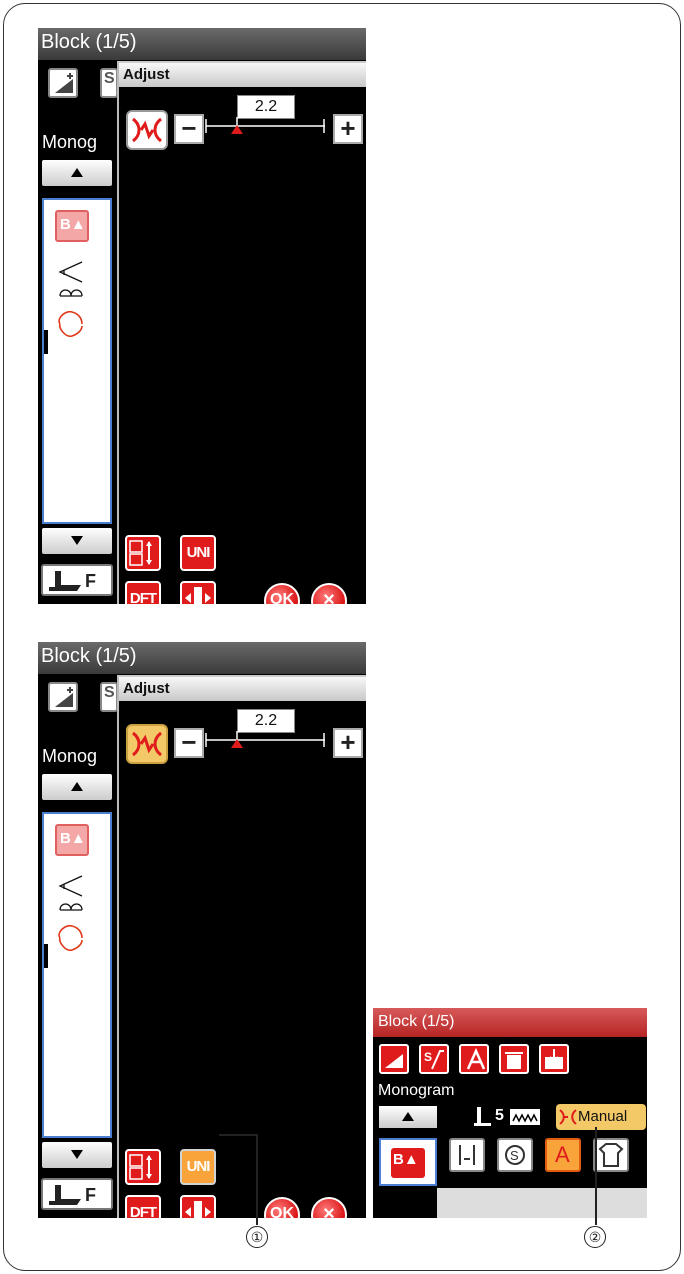 This screenshot has width=684, height=1274. Describe the element at coordinates (542, 1203) in the screenshot. I see `letter-row` at that location.